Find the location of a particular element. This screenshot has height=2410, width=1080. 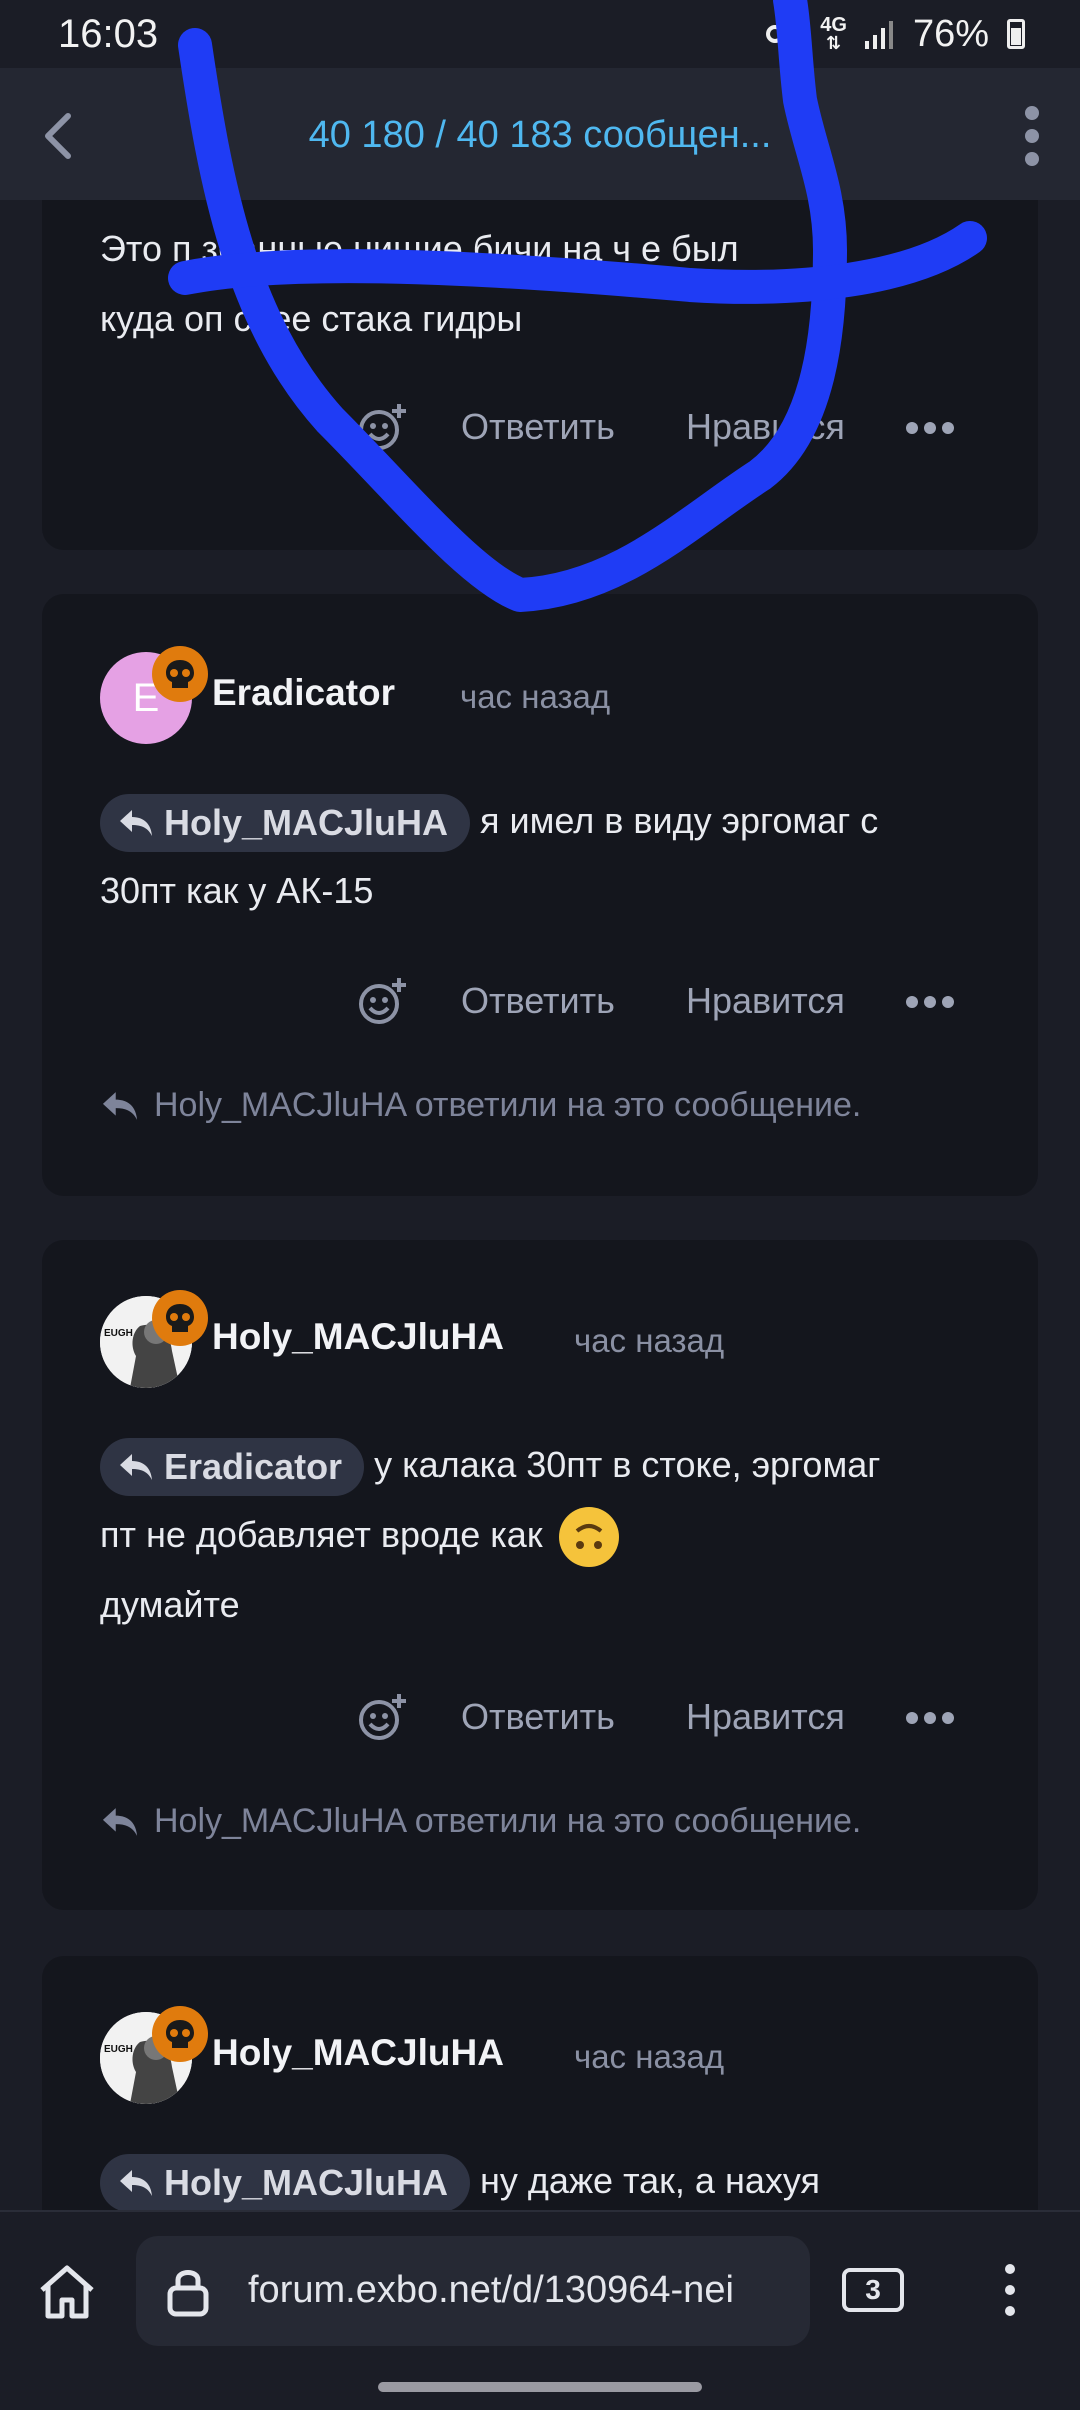

reply-mention: Eradicator is located at coordinates (232, 1467).